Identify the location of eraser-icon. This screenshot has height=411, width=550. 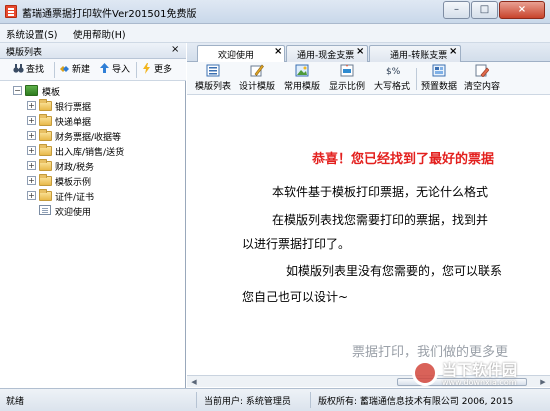
(482, 71).